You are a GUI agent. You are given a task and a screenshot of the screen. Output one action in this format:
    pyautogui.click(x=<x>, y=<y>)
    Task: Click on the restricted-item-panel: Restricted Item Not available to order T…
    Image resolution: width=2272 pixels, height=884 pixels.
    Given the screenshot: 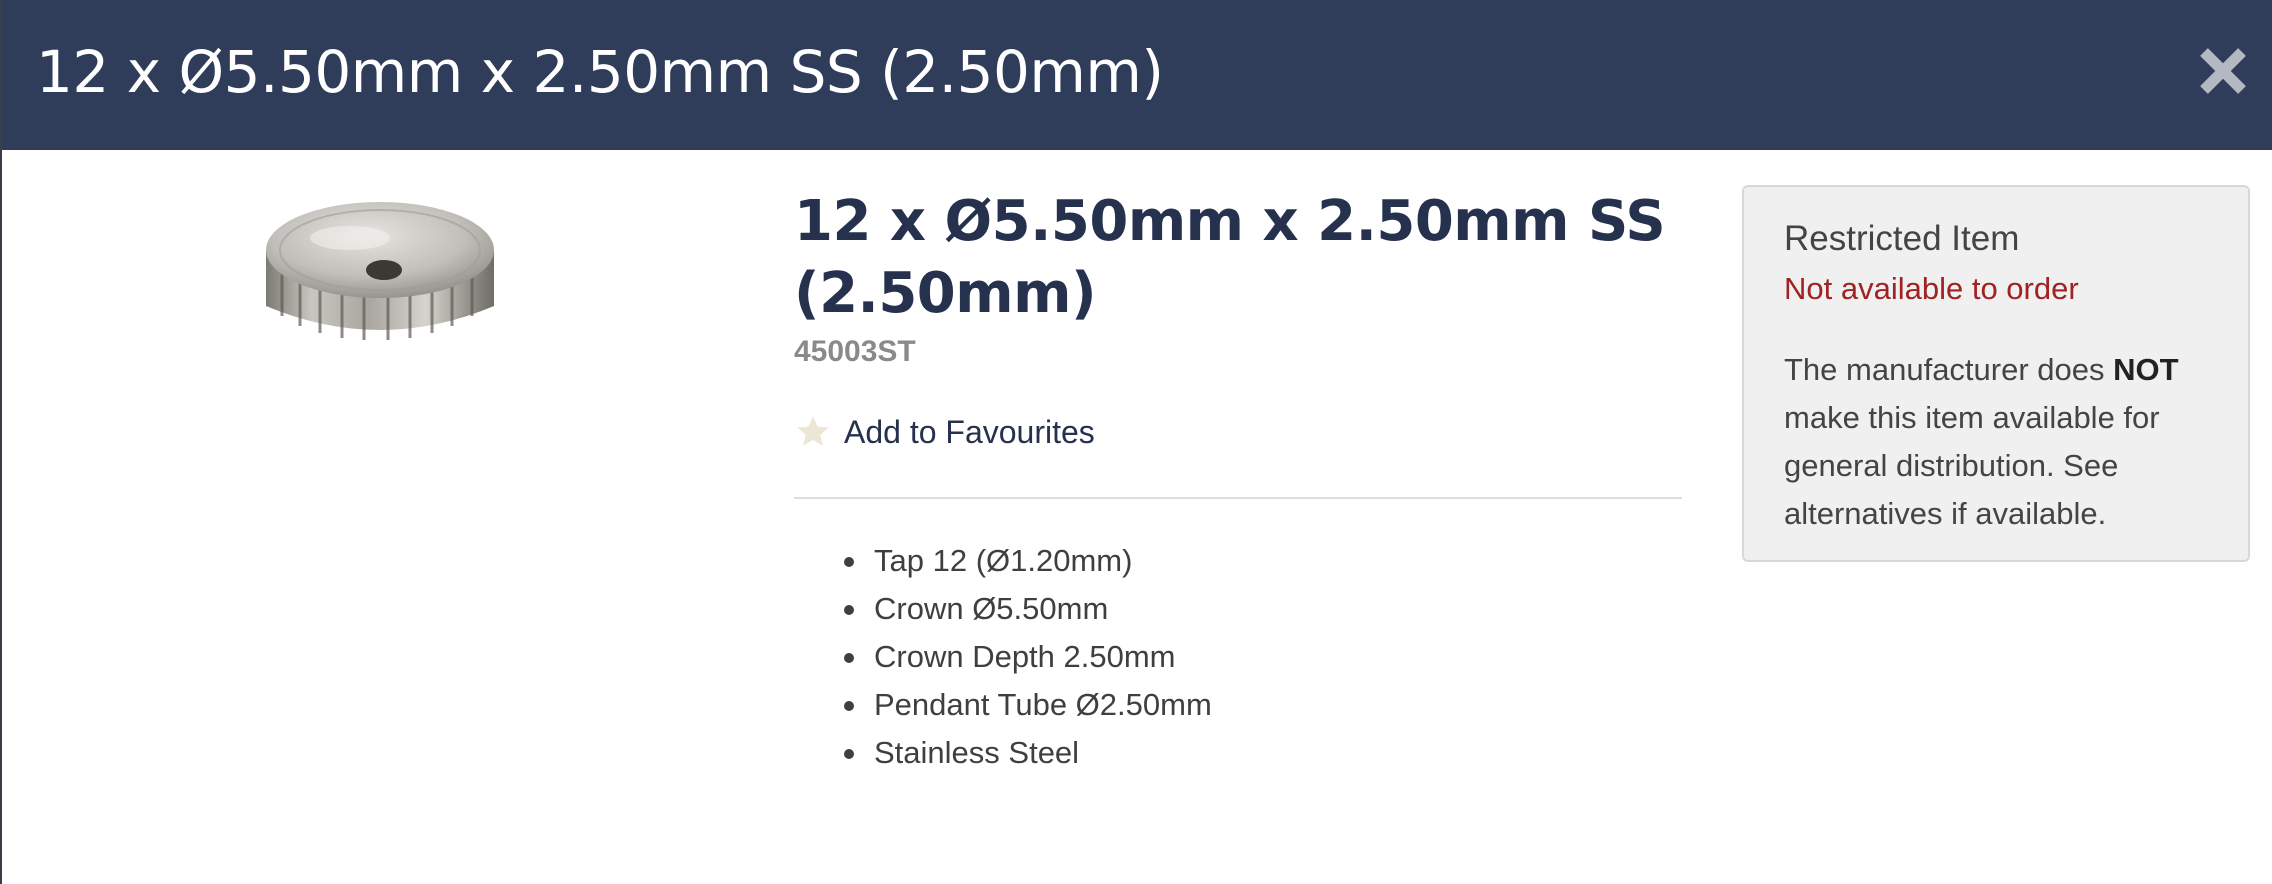 What is the action you would take?
    pyautogui.click(x=1996, y=373)
    